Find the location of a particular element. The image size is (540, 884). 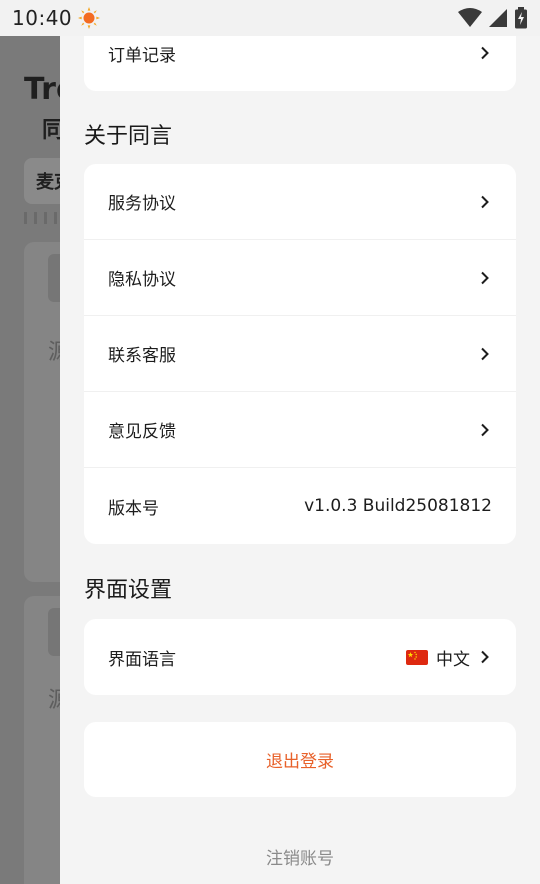

interface-language-label: 界面语言 is located at coordinates (142, 659).